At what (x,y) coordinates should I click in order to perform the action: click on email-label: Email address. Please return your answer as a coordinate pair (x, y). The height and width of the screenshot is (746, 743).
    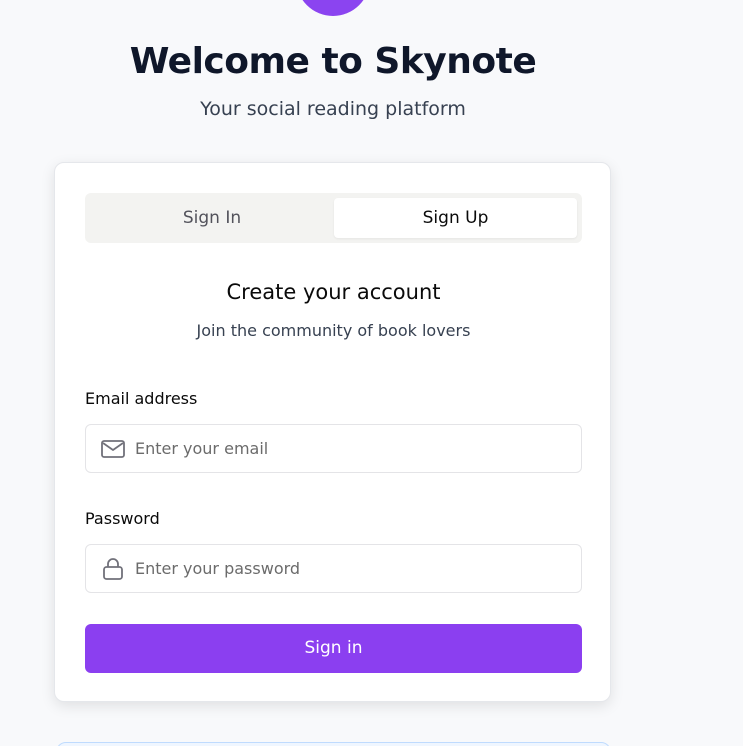
    Looking at the image, I should click on (141, 398).